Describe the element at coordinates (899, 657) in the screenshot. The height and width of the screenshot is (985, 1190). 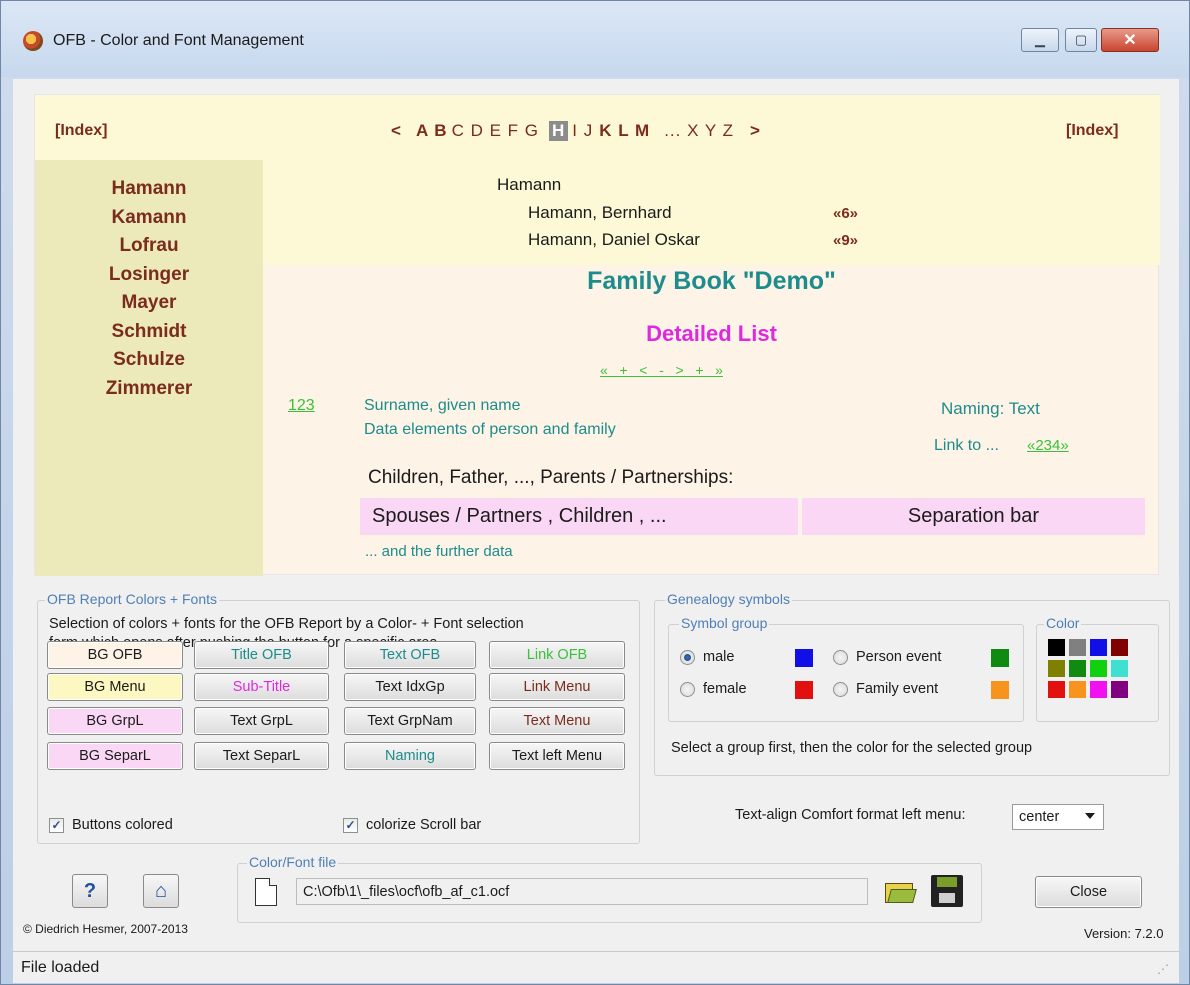
I see `person-event-label: Person event` at that location.